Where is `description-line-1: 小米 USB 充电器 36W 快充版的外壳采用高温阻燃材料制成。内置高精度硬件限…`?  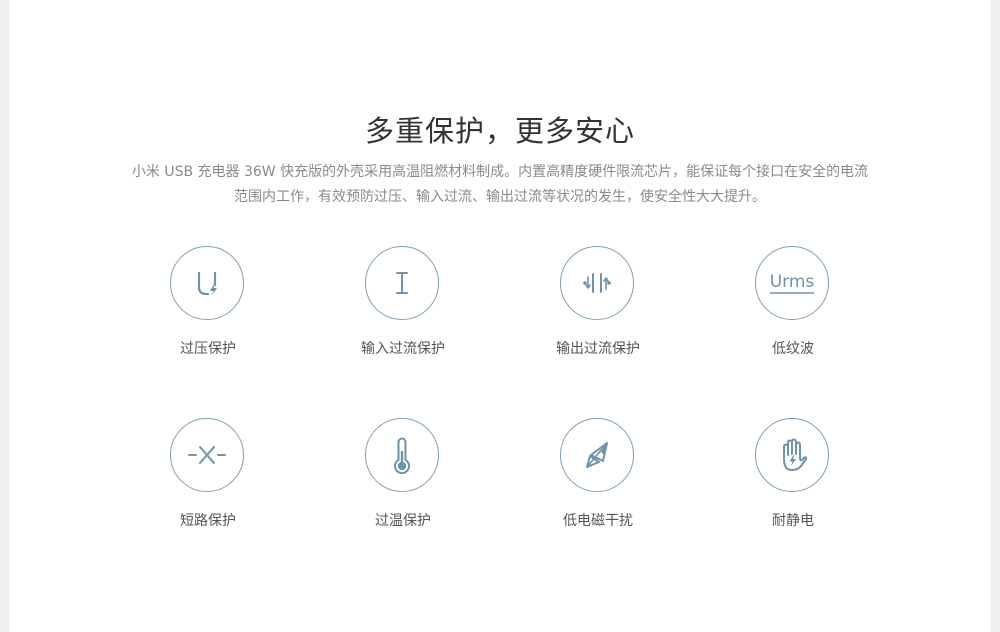 description-line-1: 小米 USB 充电器 36W 快充版的外壳采用高温阻燃材料制成。内置高精度硬件限… is located at coordinates (500, 172).